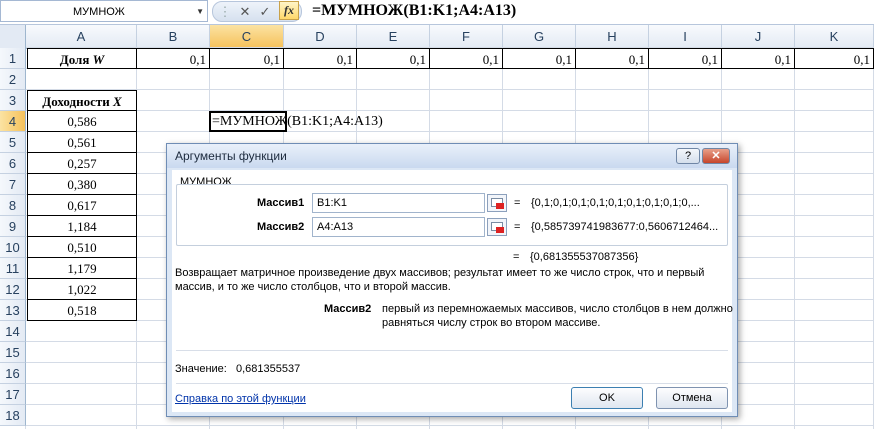  Describe the element at coordinates (13, 205) in the screenshot. I see `row-header-8: 8` at that location.